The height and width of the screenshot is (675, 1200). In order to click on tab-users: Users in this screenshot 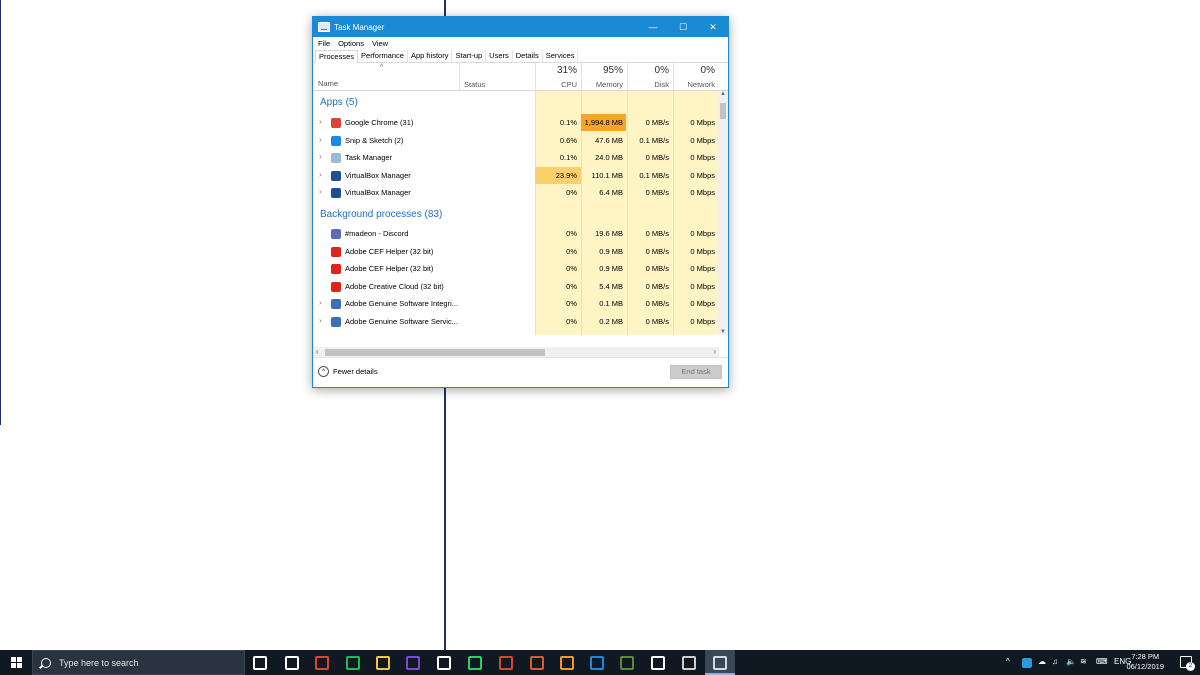, I will do `click(499, 56)`.